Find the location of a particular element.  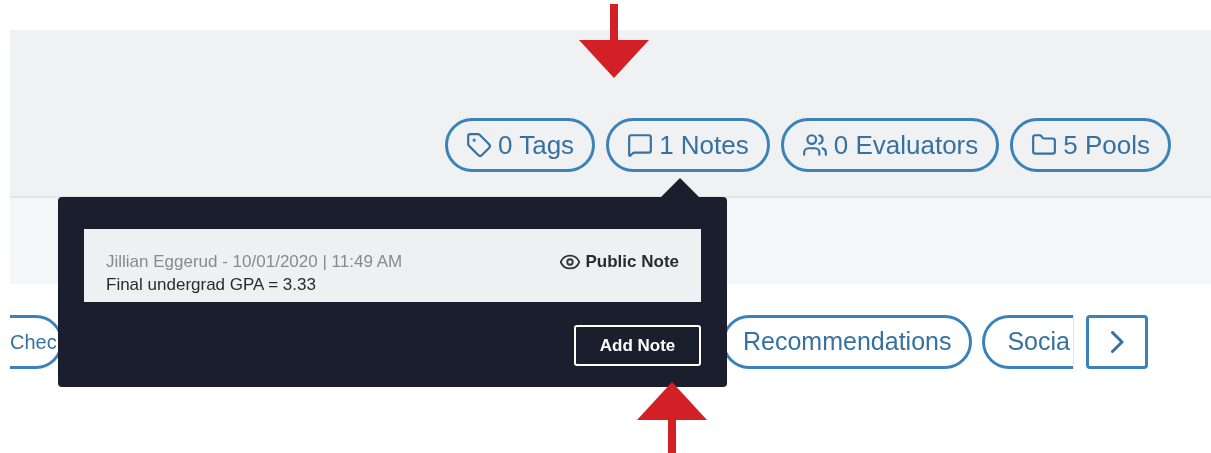

chevron-right-icon is located at coordinates (1117, 342).